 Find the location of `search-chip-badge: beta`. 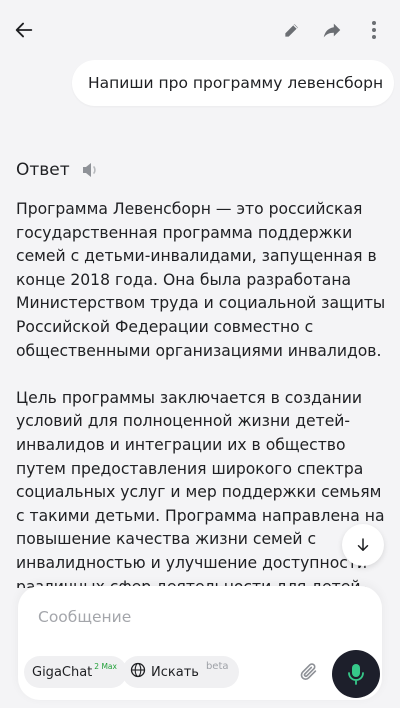

search-chip-badge: beta is located at coordinates (217, 666).